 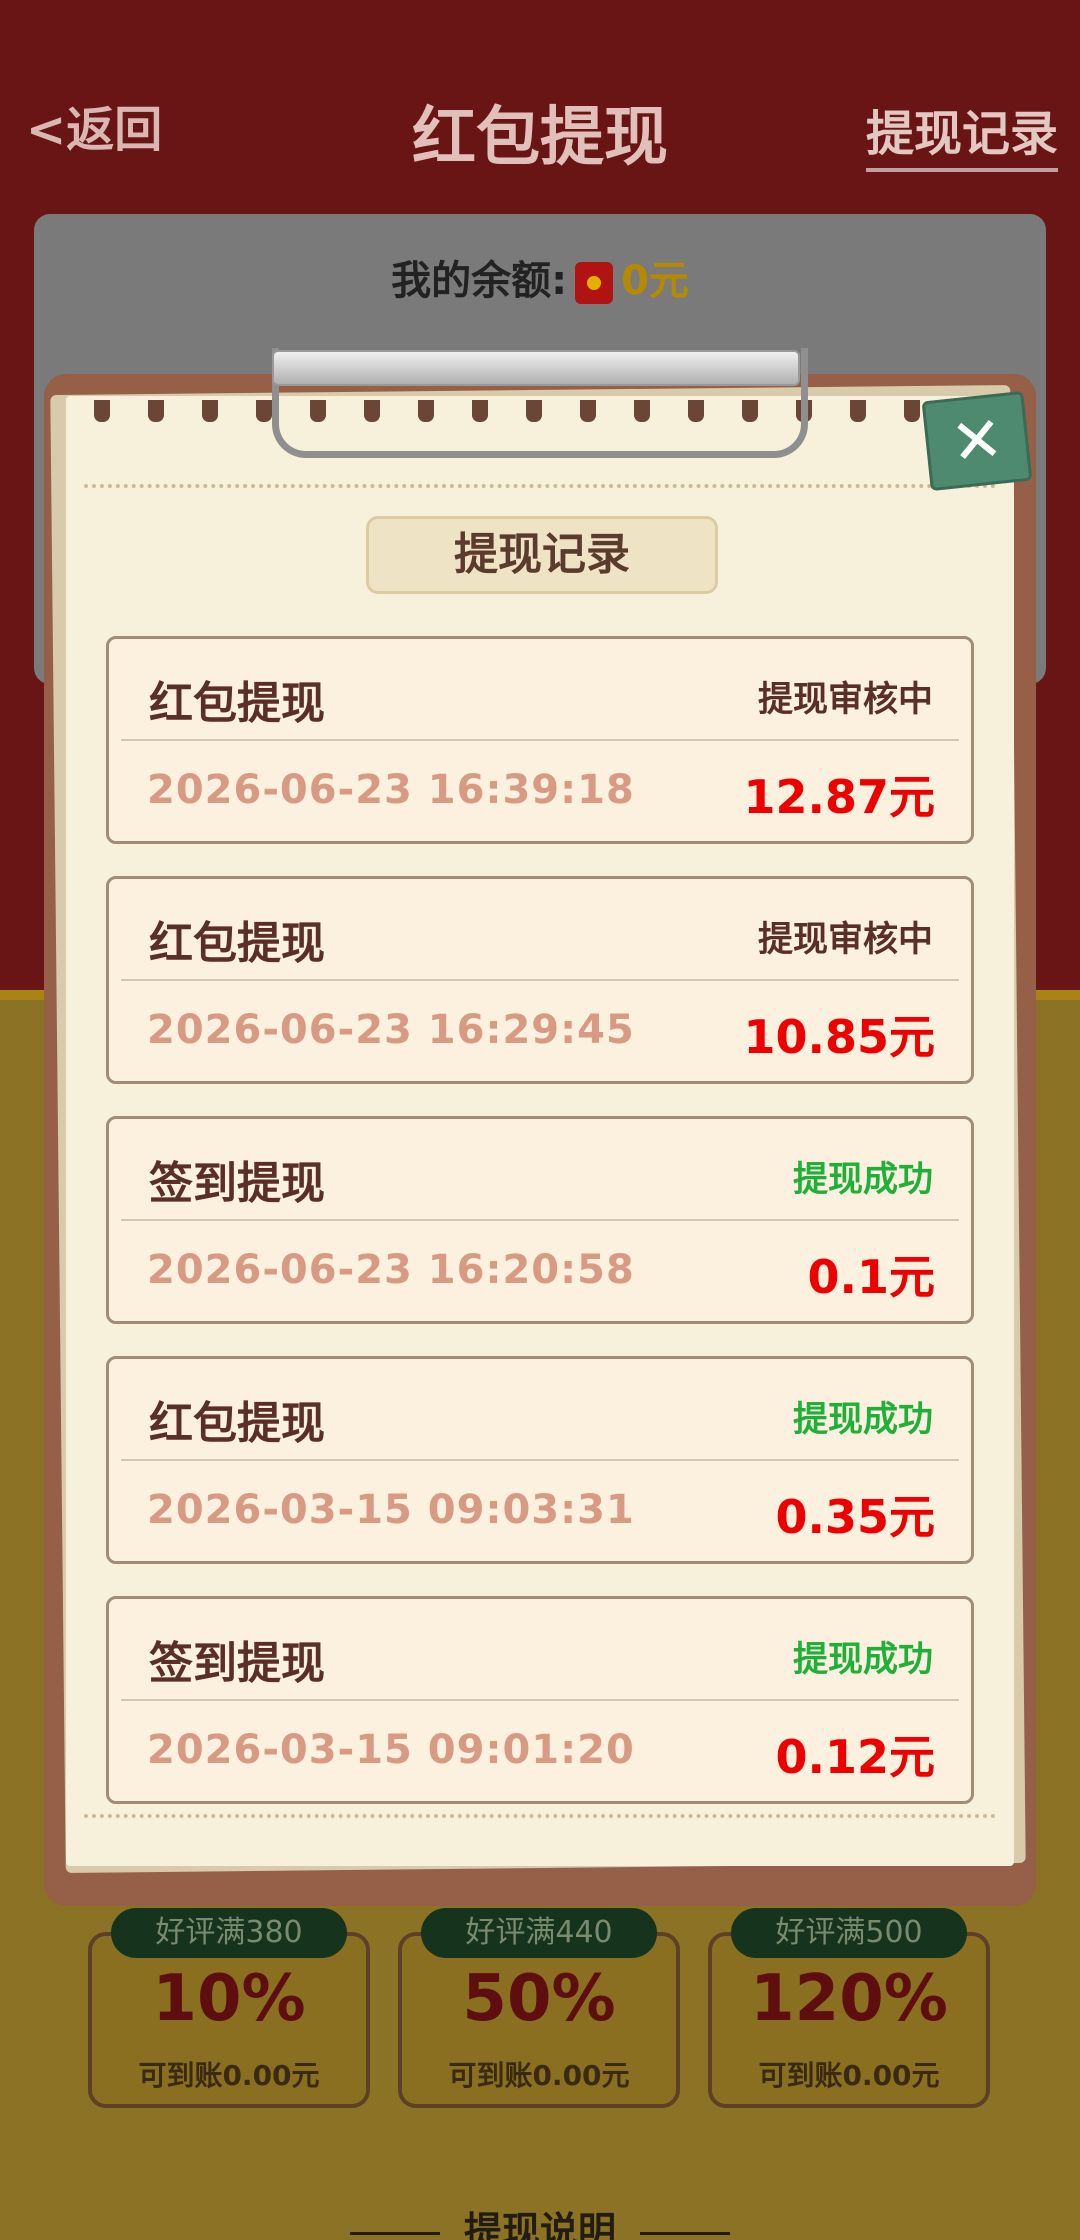 I want to click on record-time: 2026-06-23 16:20:58, so click(x=391, y=1270).